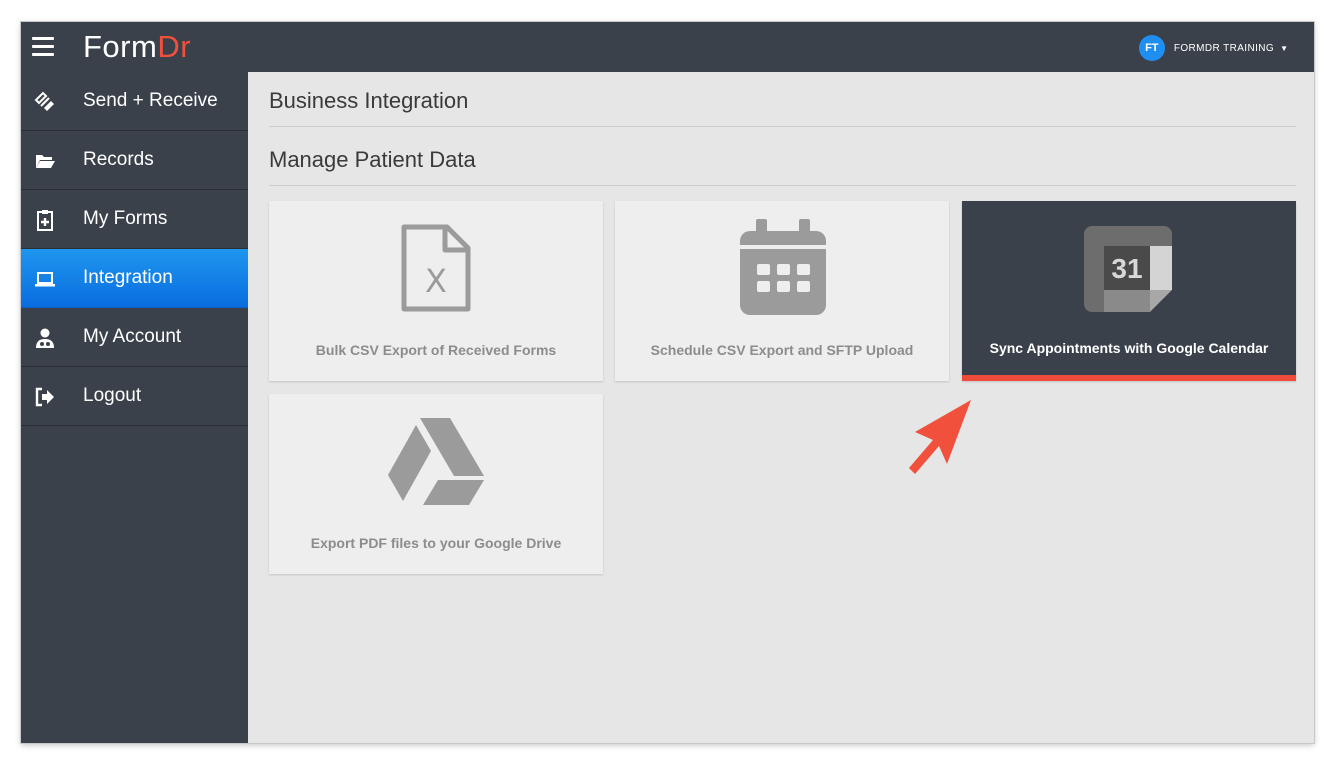  Describe the element at coordinates (112, 395) in the screenshot. I see `sidebar-item-label: Logout` at that location.